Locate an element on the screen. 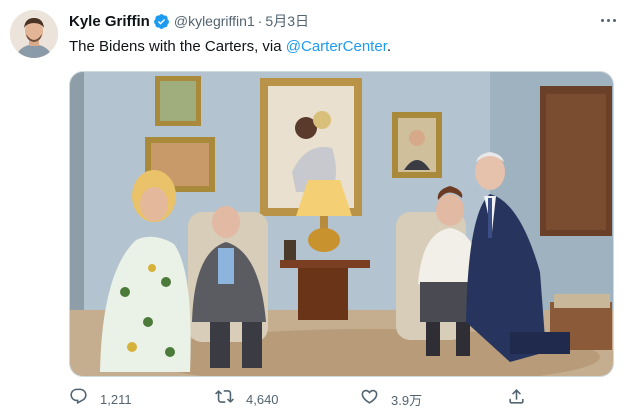  author-handle: @kylegriffin1 is located at coordinates (214, 21).